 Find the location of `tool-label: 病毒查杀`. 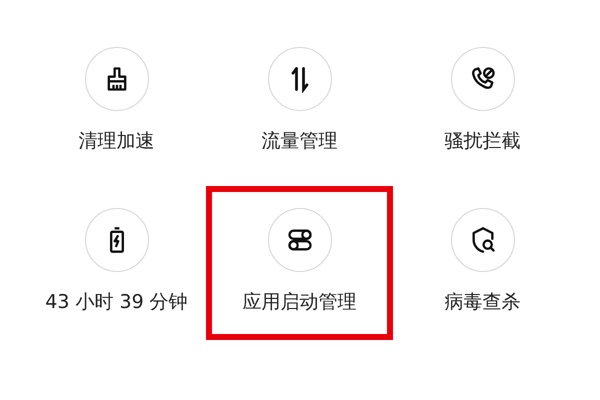

tool-label: 病毒查杀 is located at coordinates (482, 302).